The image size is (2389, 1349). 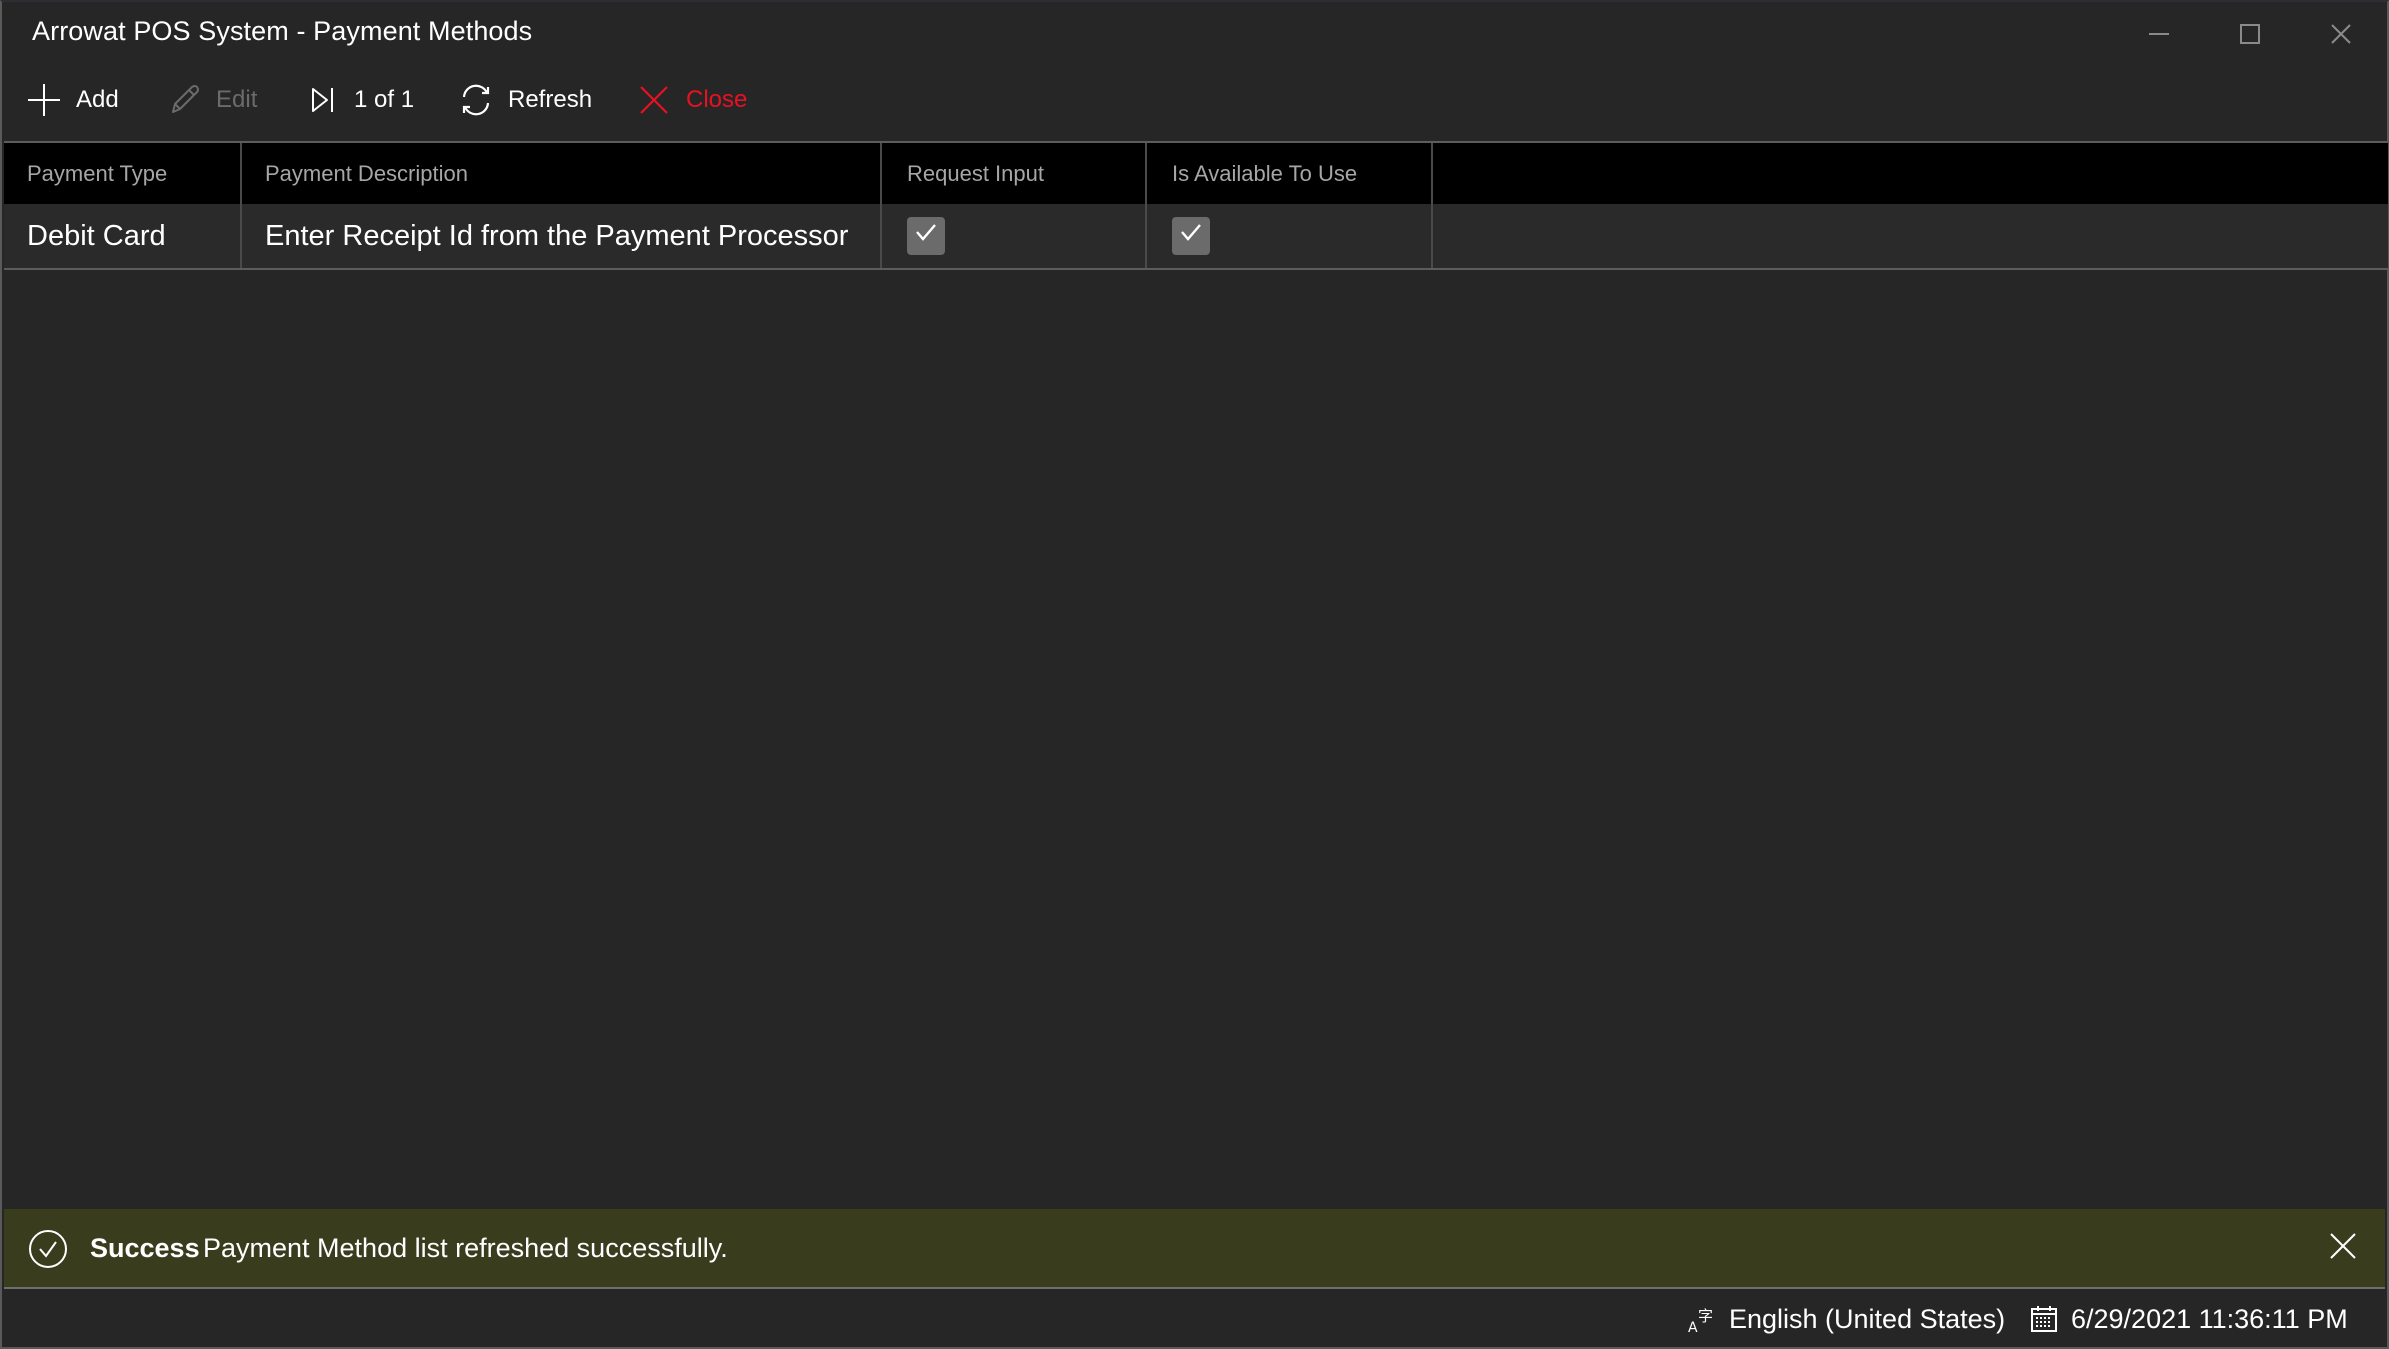 I want to click on refresh-icon, so click(x=476, y=100).